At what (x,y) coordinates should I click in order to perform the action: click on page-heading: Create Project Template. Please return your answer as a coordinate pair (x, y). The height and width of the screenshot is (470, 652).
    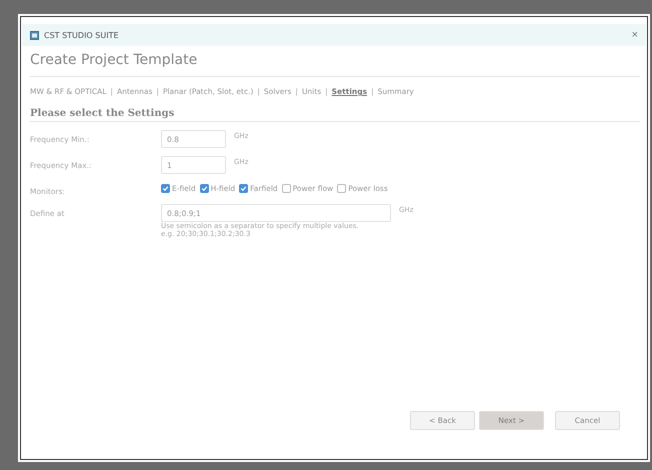
    Looking at the image, I should click on (335, 61).